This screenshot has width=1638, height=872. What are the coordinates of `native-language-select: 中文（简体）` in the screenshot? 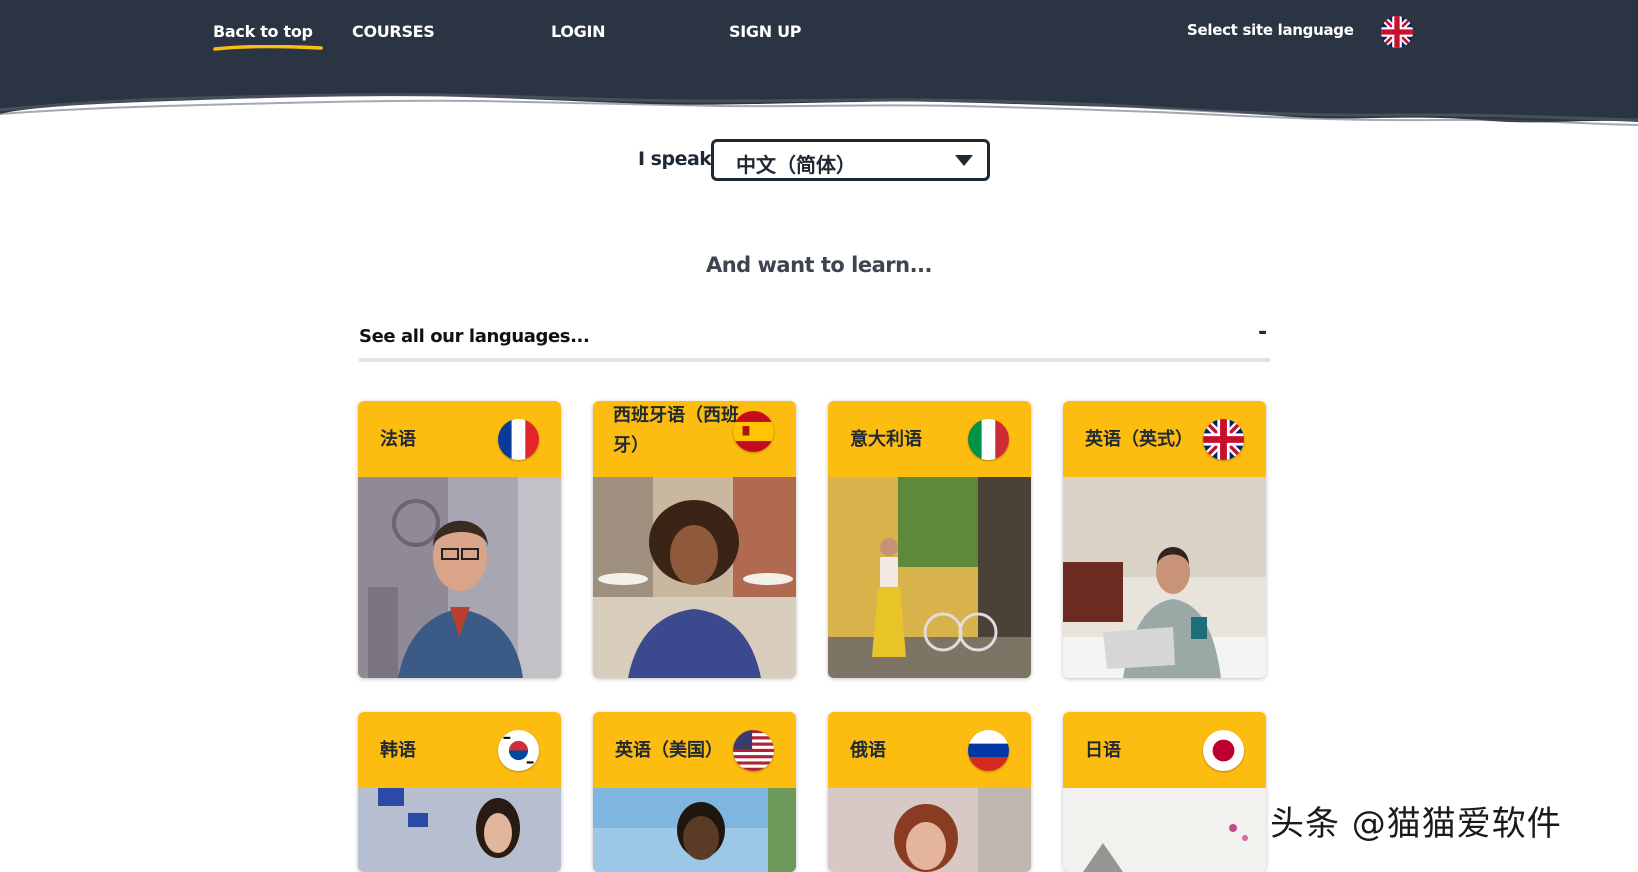 It's located at (850, 160).